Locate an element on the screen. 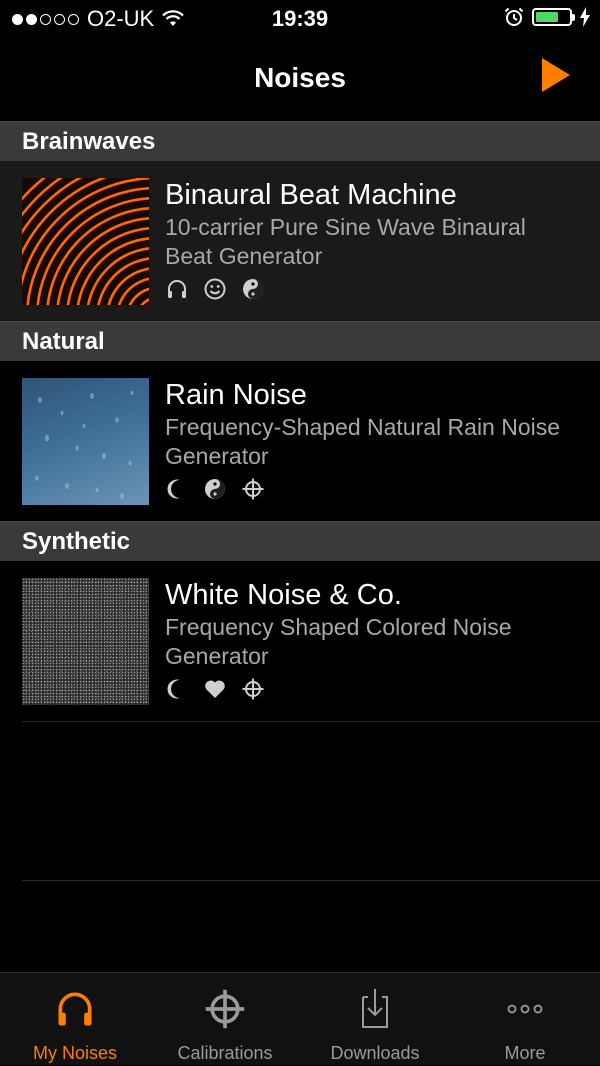 Image resolution: width=600 pixels, height=1066 pixels. status-bar-right is located at coordinates (547, 17).